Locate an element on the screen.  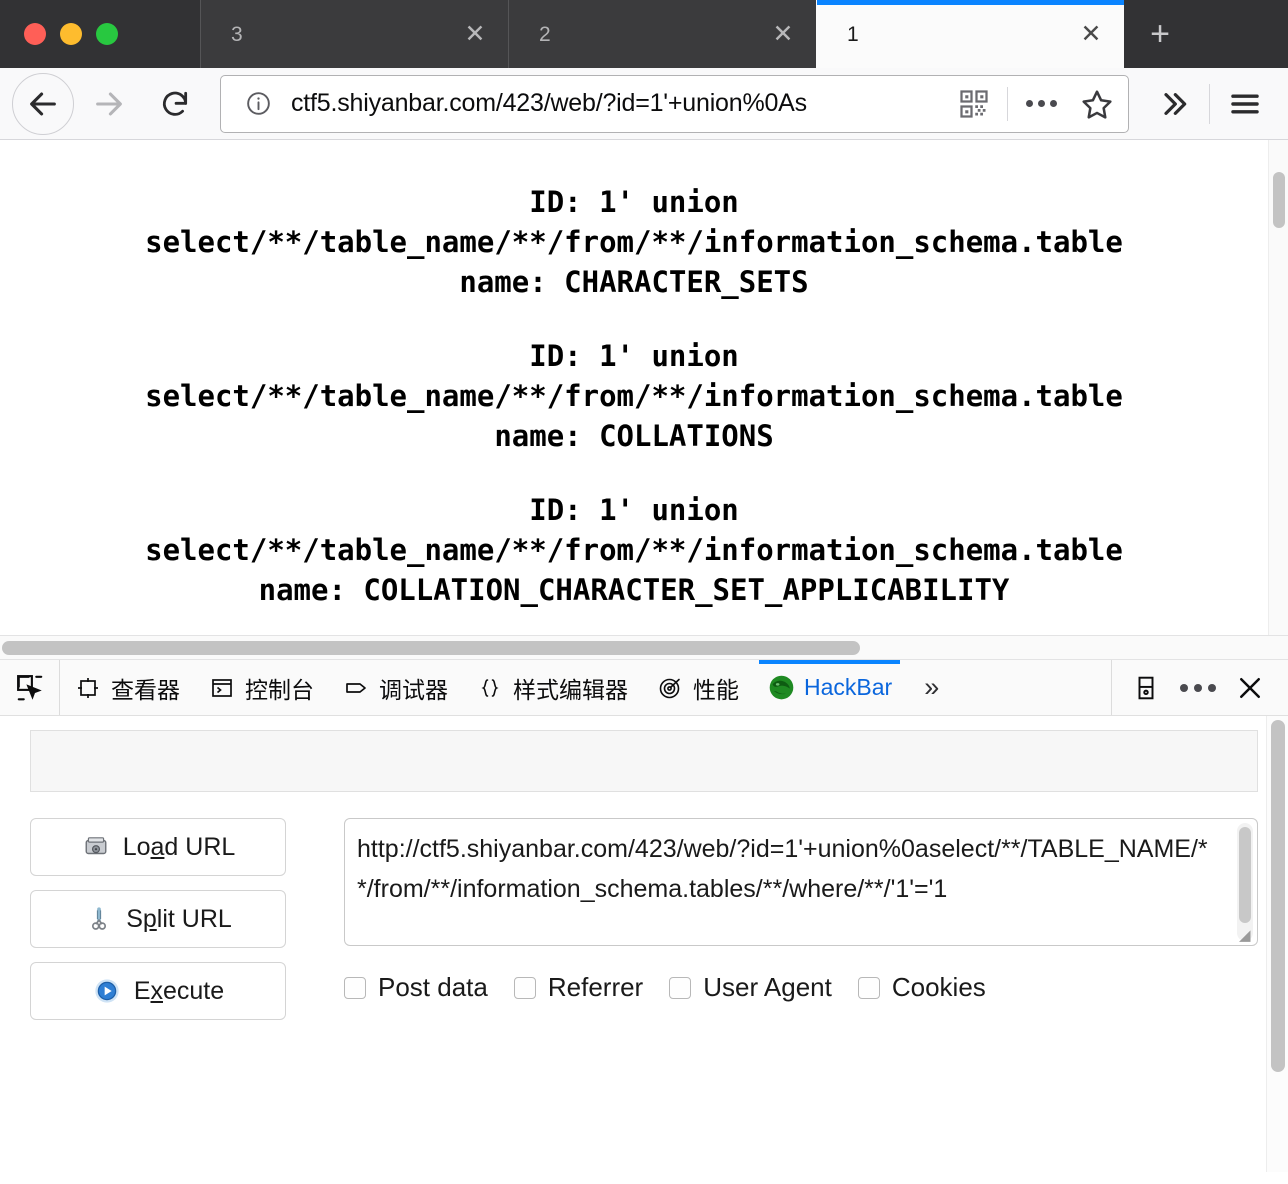
tab-inspector: 查看器 is located at coordinates (127, 687).